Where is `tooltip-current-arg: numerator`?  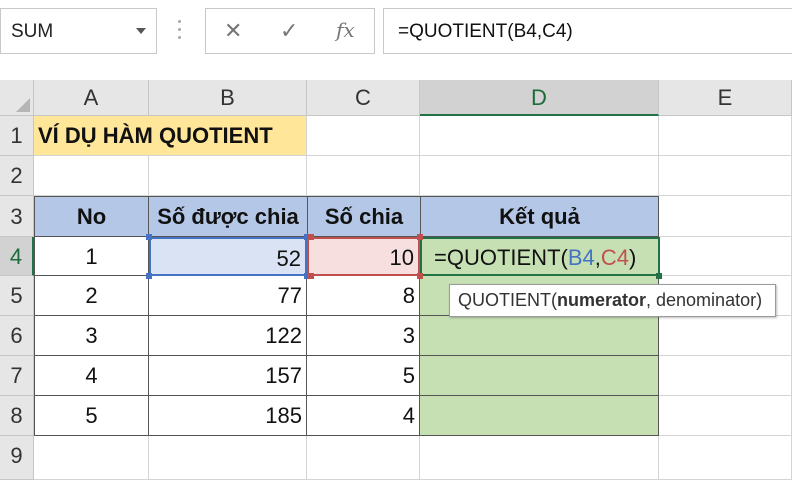
tooltip-current-arg: numerator is located at coordinates (601, 300).